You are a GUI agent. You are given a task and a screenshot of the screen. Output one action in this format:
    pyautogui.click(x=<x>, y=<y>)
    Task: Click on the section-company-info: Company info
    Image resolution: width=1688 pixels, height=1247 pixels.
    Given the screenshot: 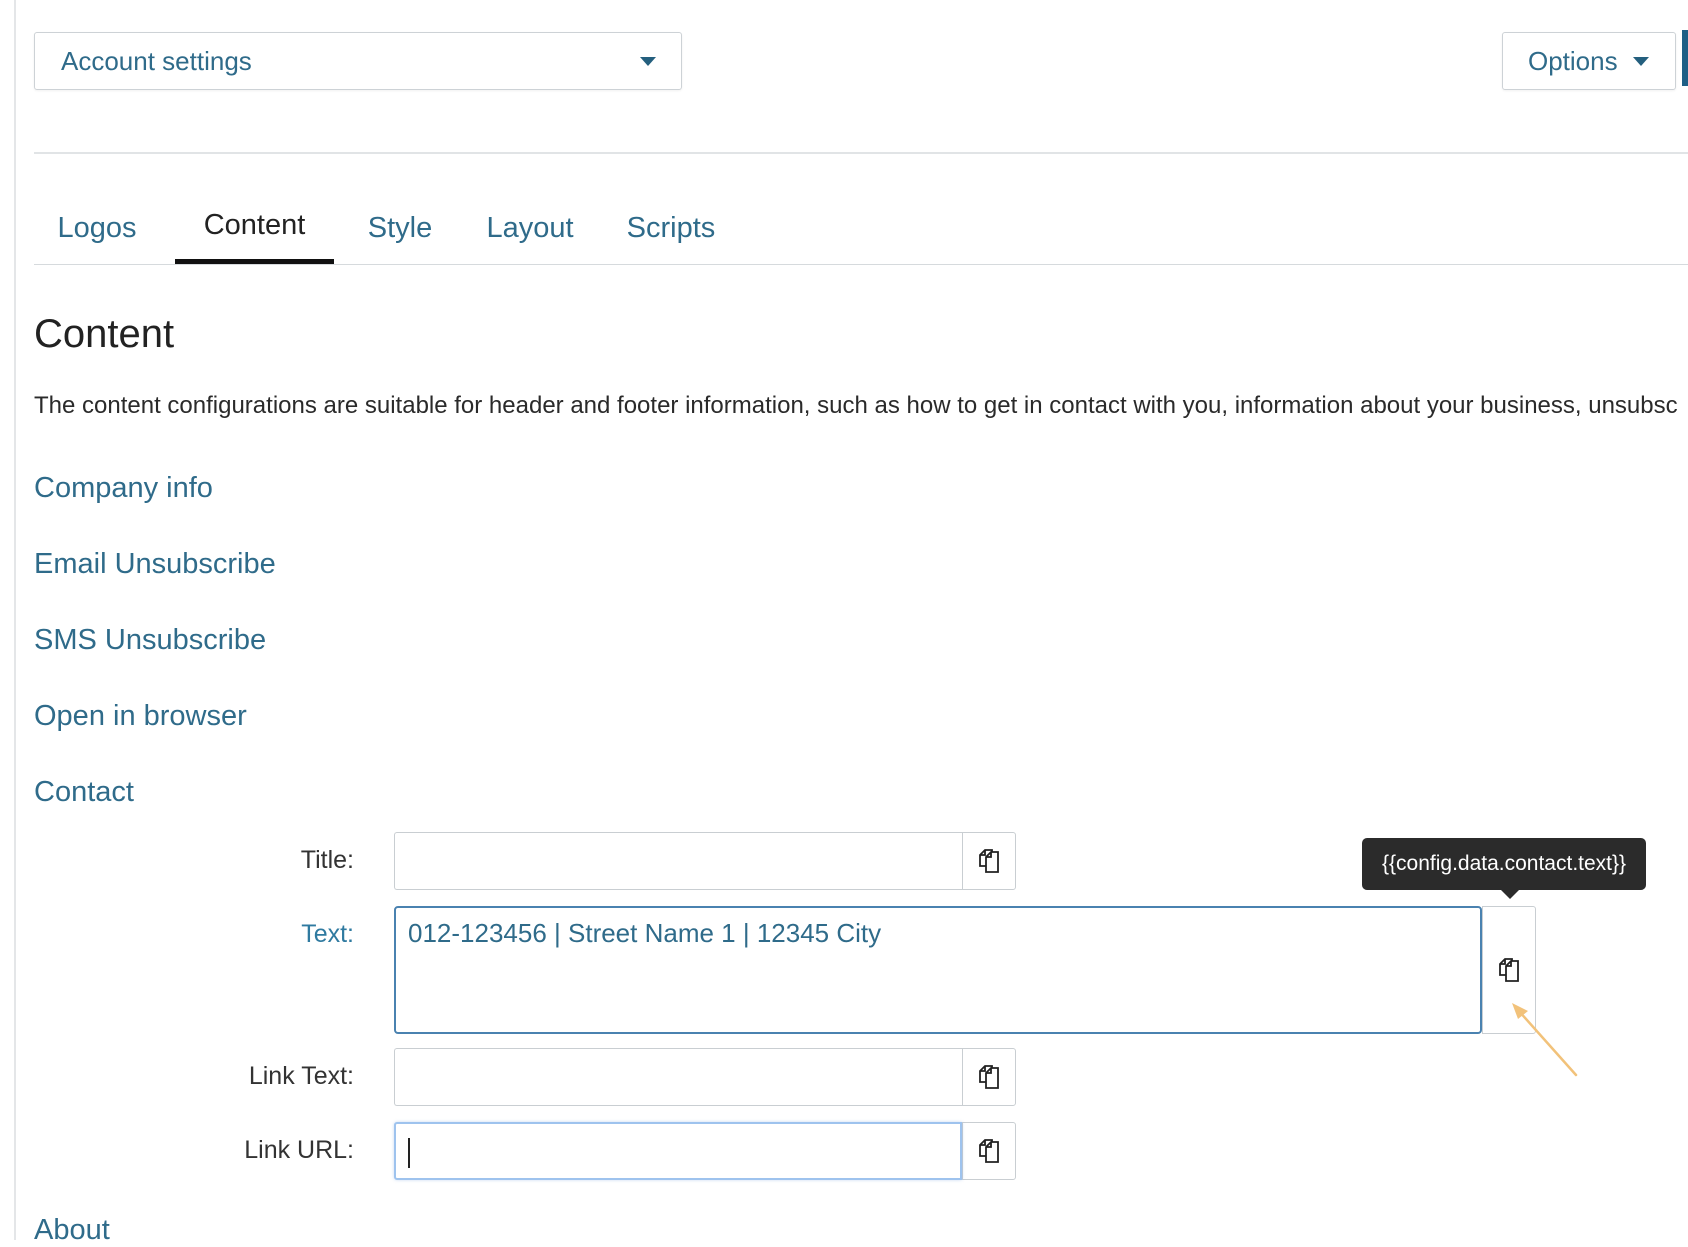 What is the action you would take?
    pyautogui.click(x=123, y=488)
    